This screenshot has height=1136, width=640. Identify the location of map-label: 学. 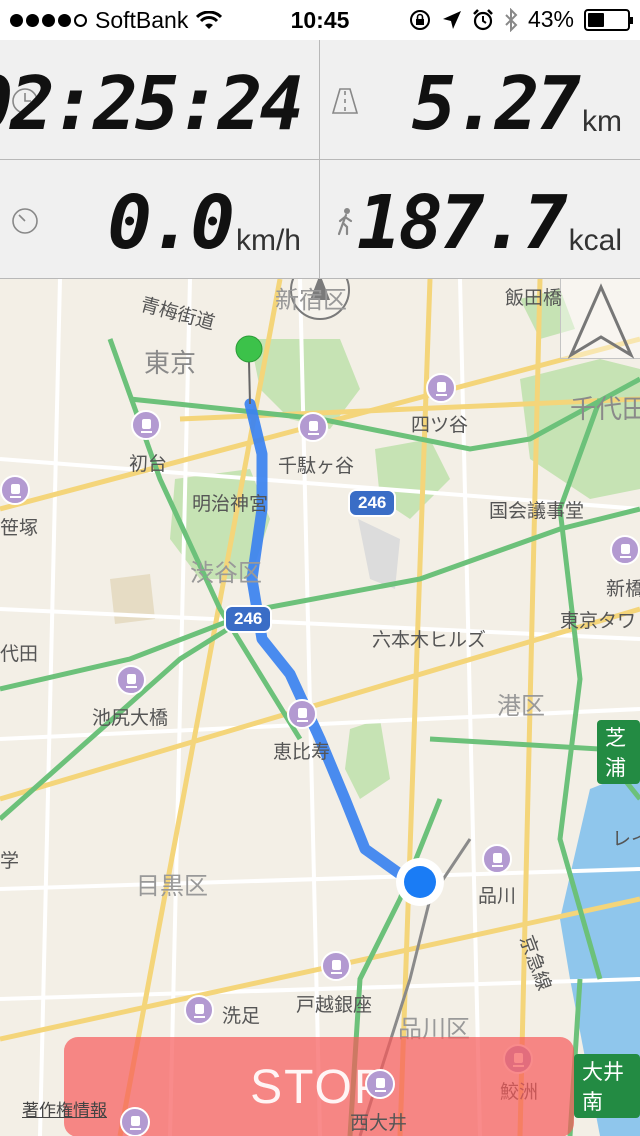
(10, 861).